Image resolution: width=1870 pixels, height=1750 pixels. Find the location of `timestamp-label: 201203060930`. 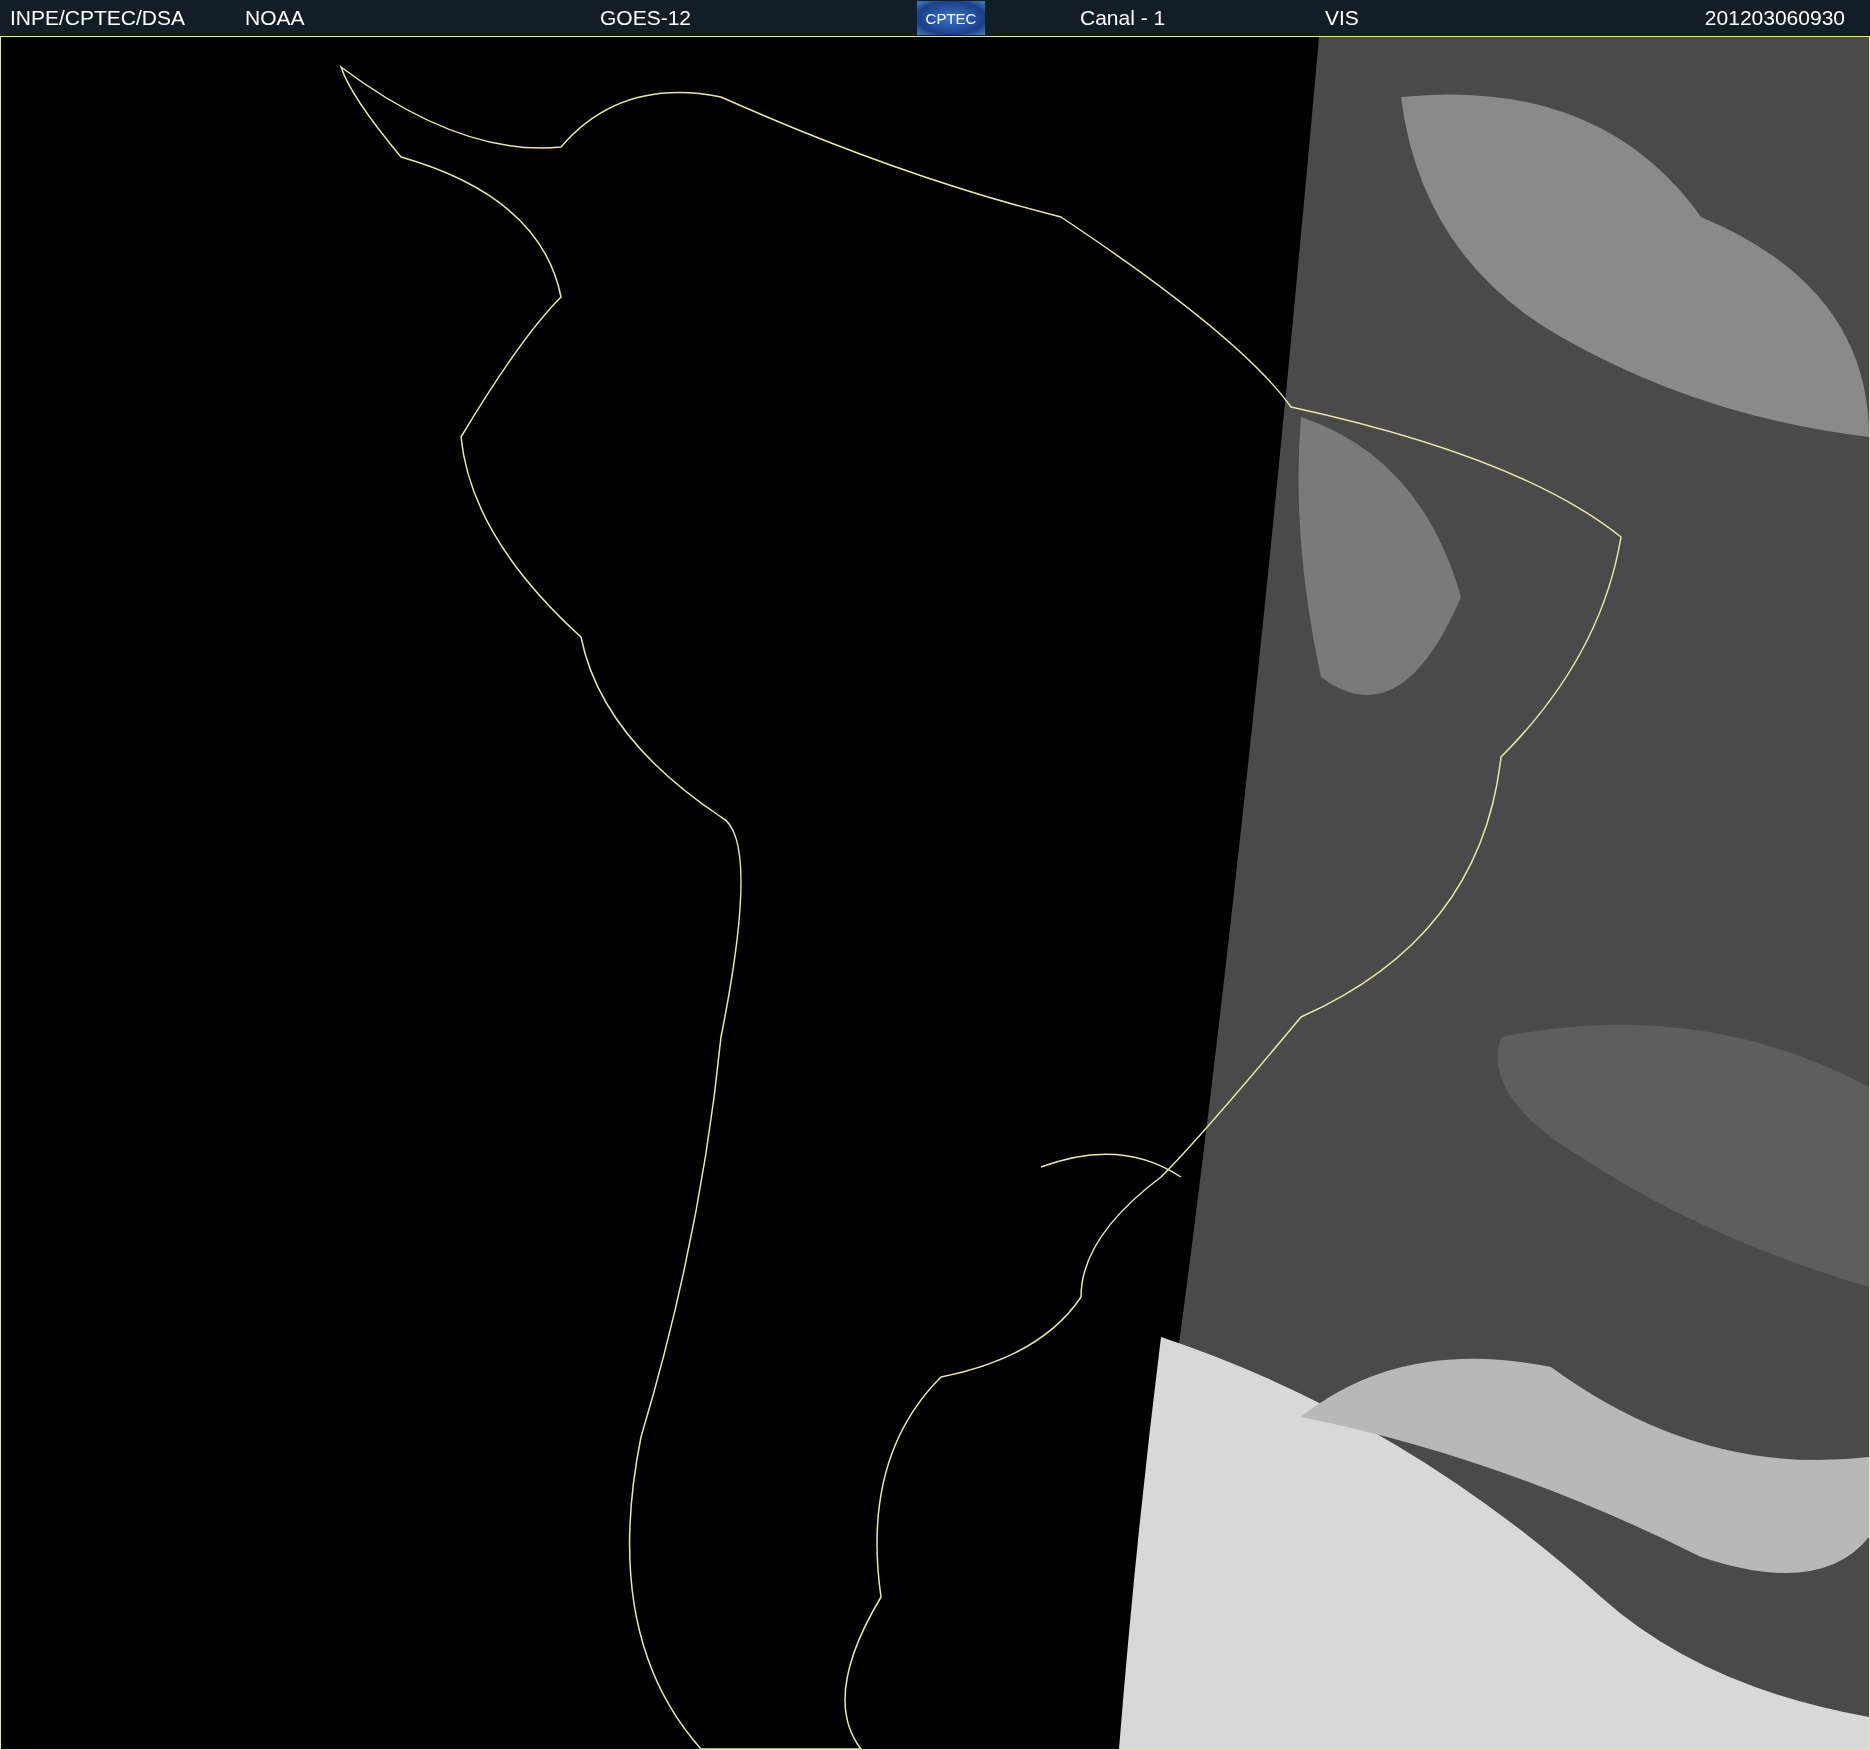

timestamp-label: 201203060930 is located at coordinates (1774, 18).